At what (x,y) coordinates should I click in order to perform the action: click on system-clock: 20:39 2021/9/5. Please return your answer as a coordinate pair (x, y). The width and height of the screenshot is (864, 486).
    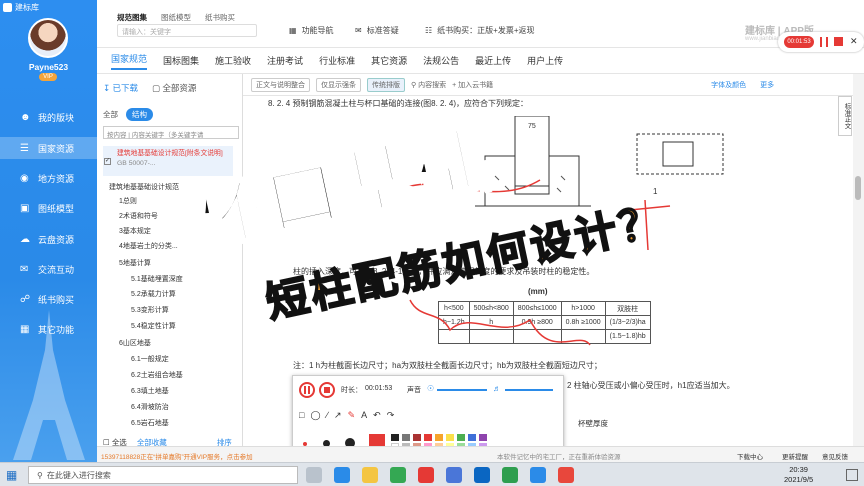
    Looking at the image, I should click on (798, 475).